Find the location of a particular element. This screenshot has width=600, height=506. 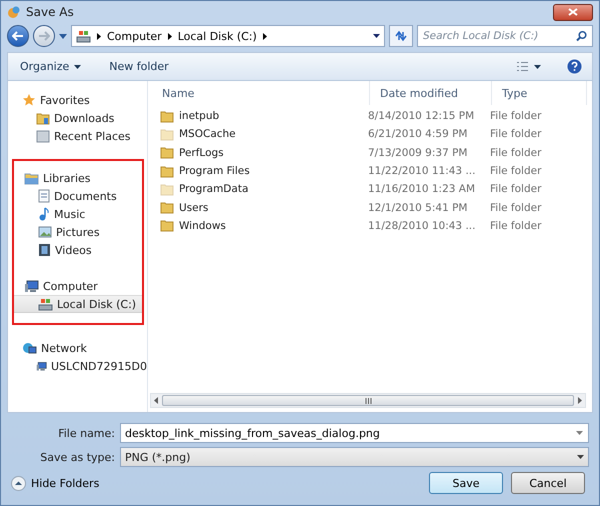

sidebar-item: Documents is located at coordinates (78, 196).